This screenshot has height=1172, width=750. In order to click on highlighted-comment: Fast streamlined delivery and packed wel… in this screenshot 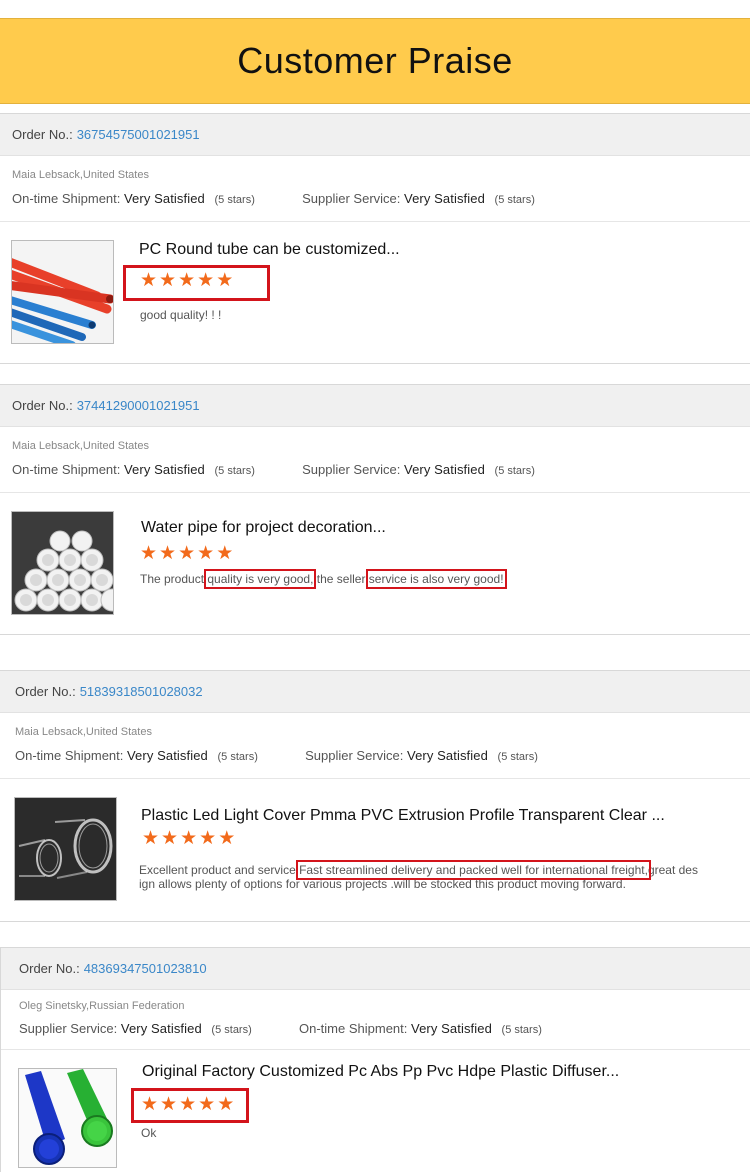, I will do `click(473, 870)`.